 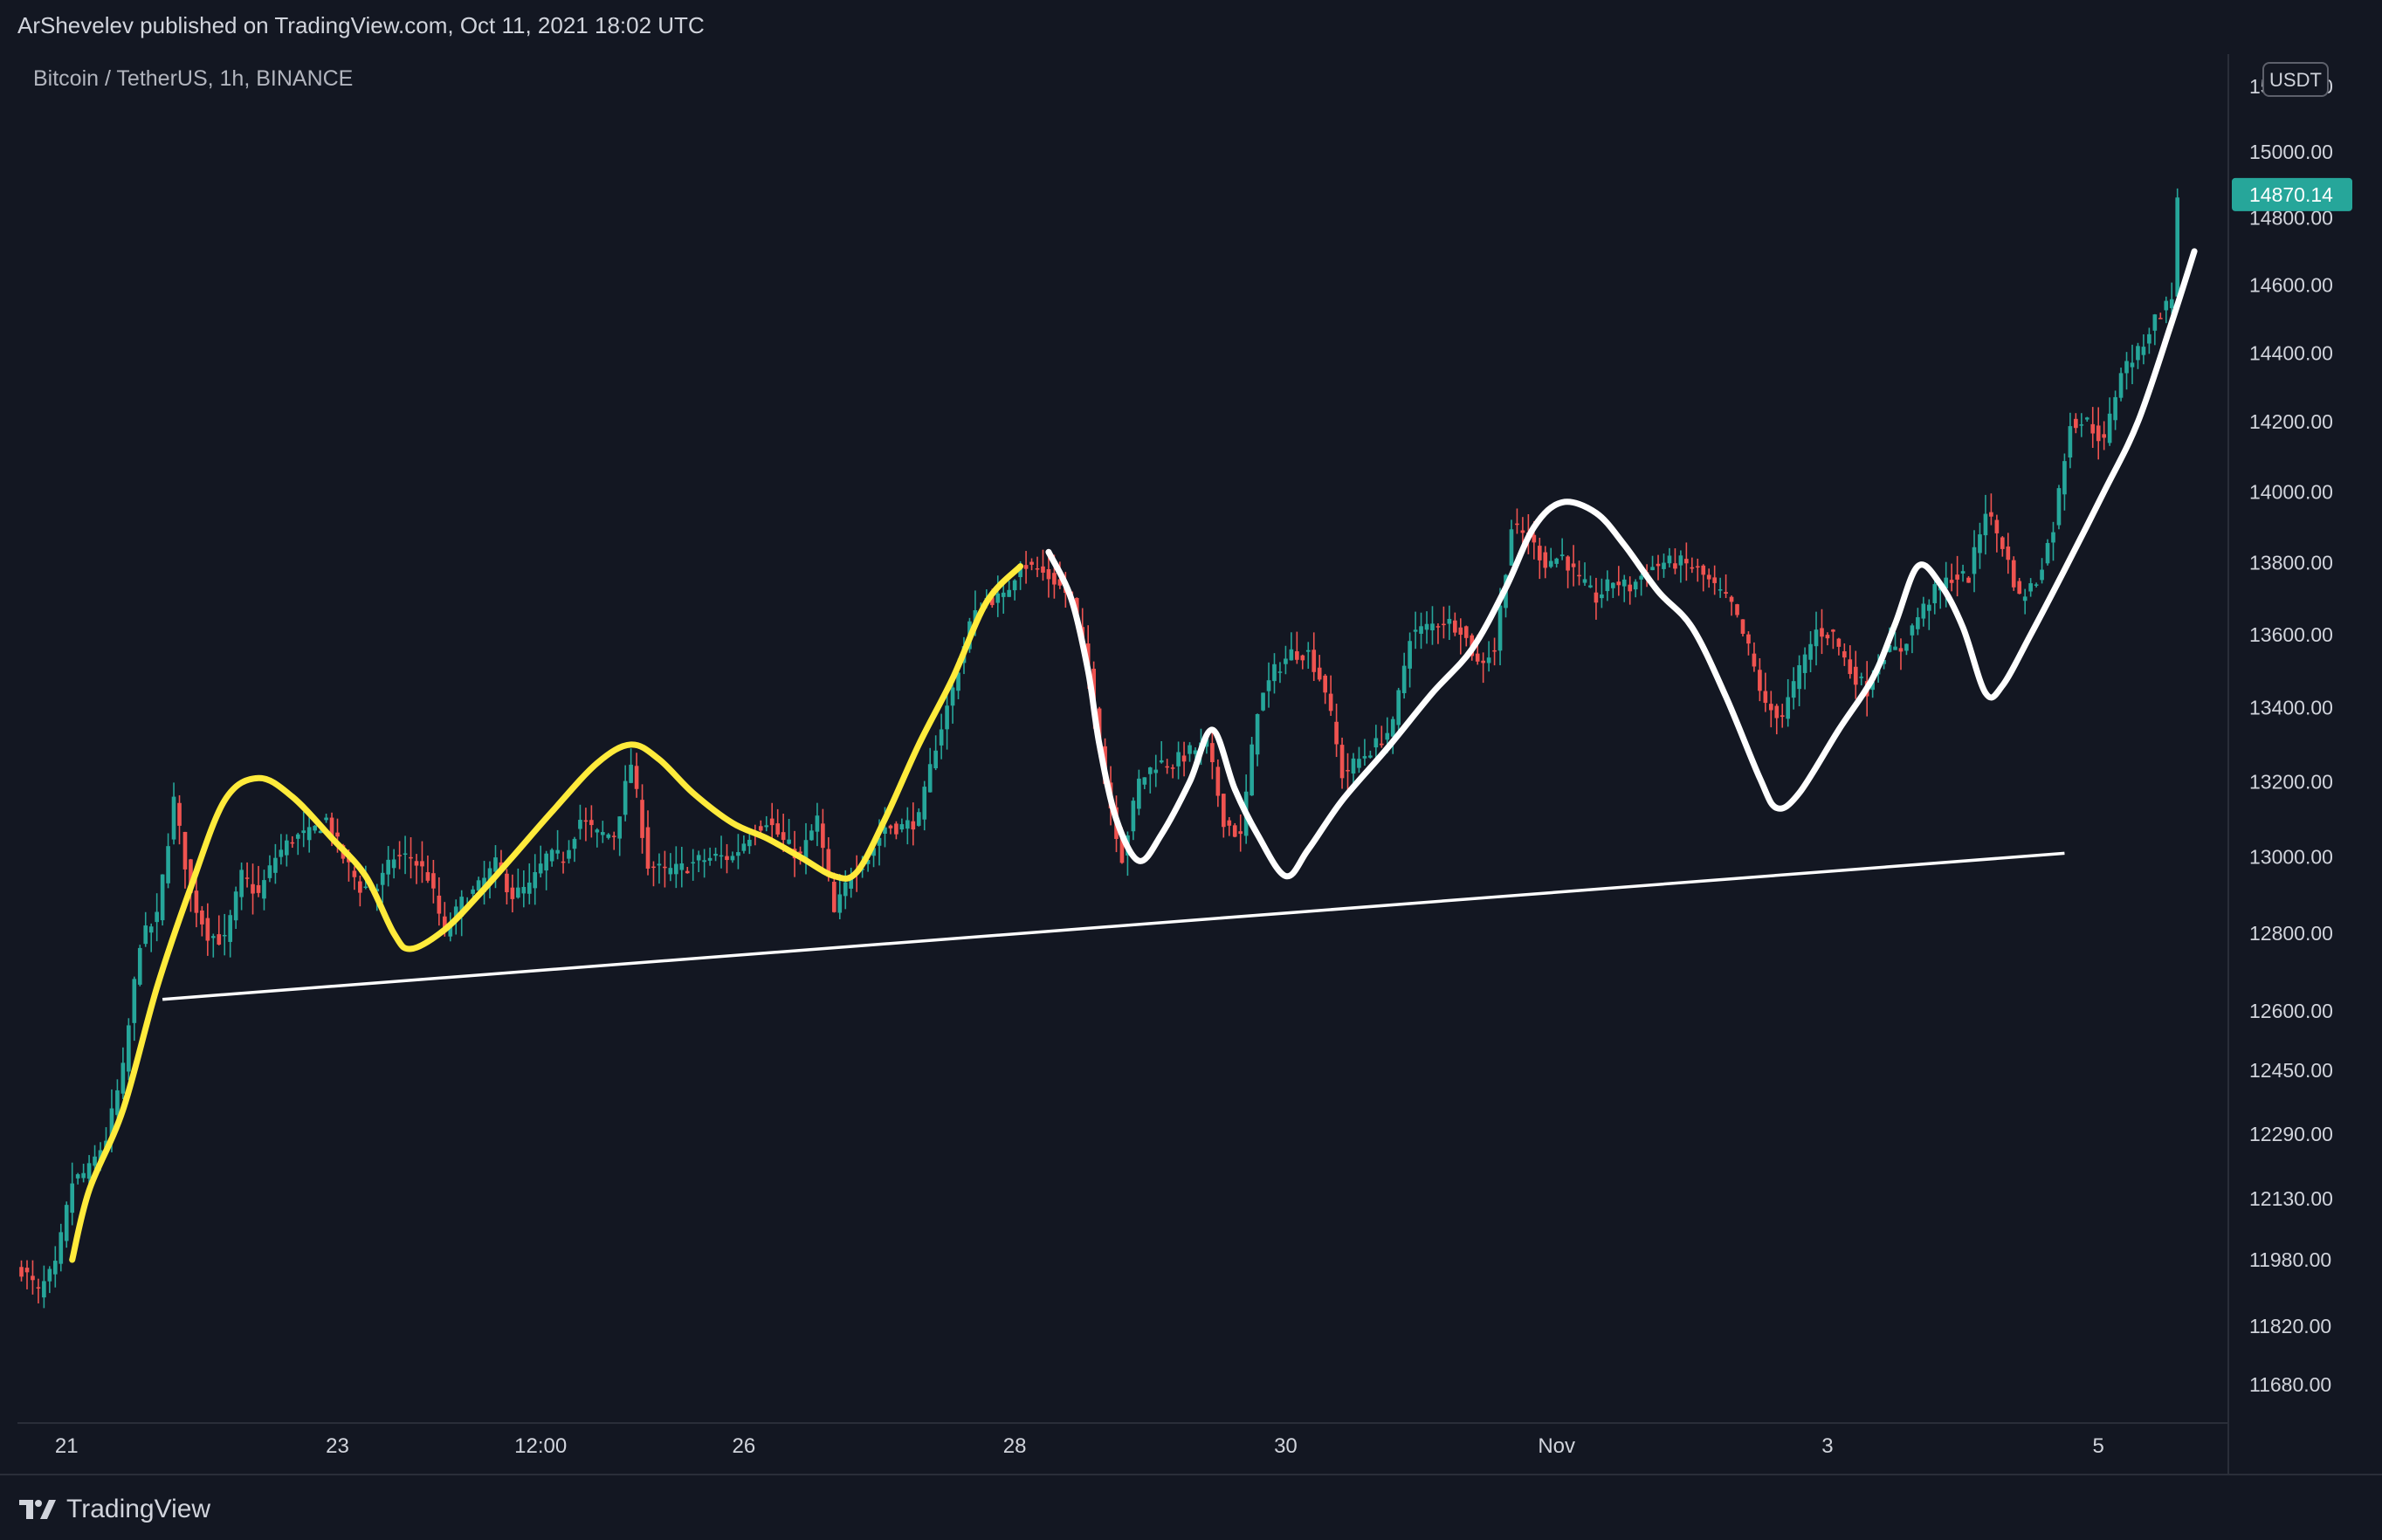 What do you see at coordinates (2291, 933) in the screenshot?
I see `price-tick-label: 12800.00` at bounding box center [2291, 933].